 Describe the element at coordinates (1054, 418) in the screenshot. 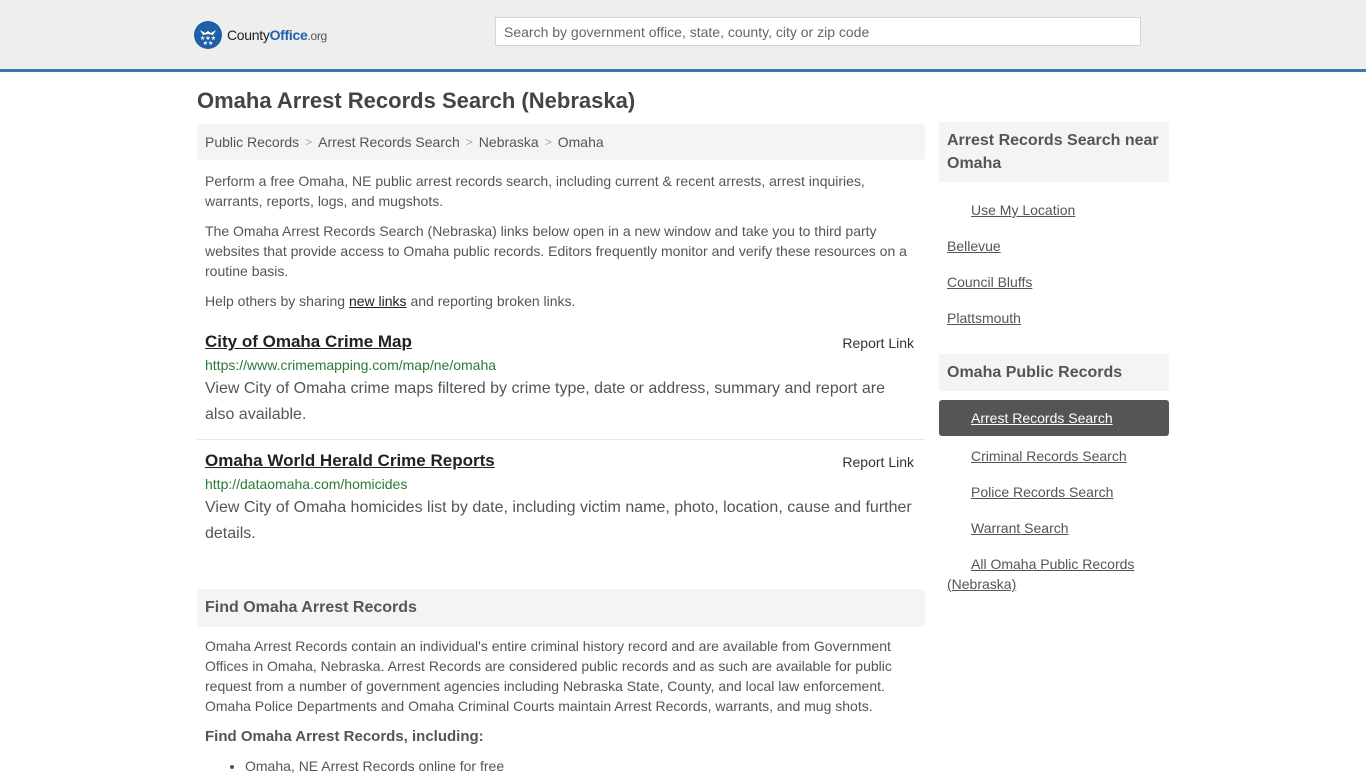

I see `sidebar-item-arrest-records-search: Arrest Records Search` at that location.